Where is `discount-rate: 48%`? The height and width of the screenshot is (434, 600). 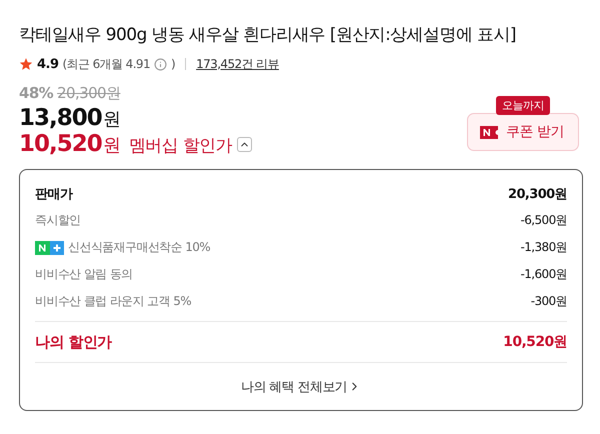
discount-rate: 48% is located at coordinates (36, 93).